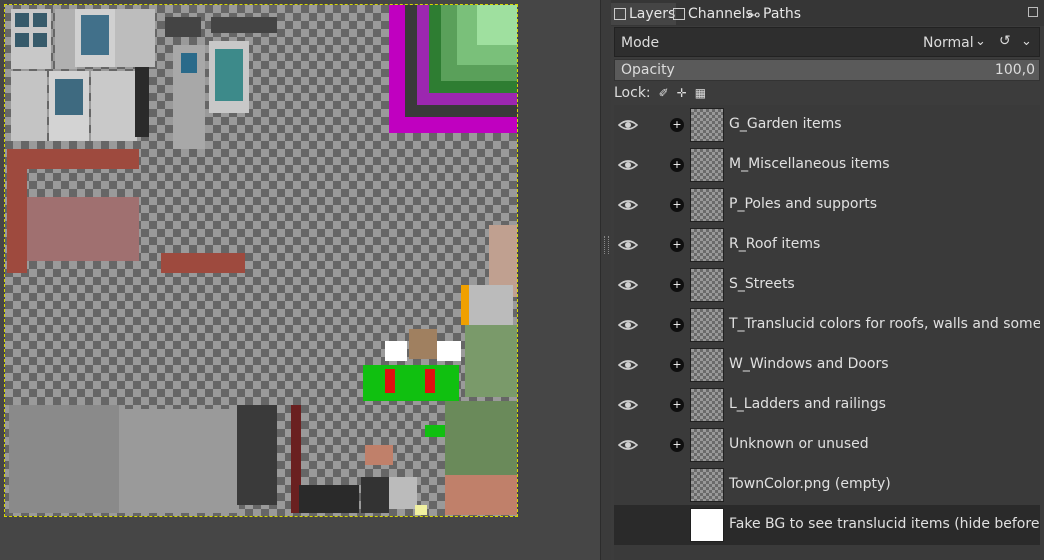 The width and height of the screenshot is (1044, 560). I want to click on lock-row: Lock: ✐ ✛ ▦, so click(660, 93).